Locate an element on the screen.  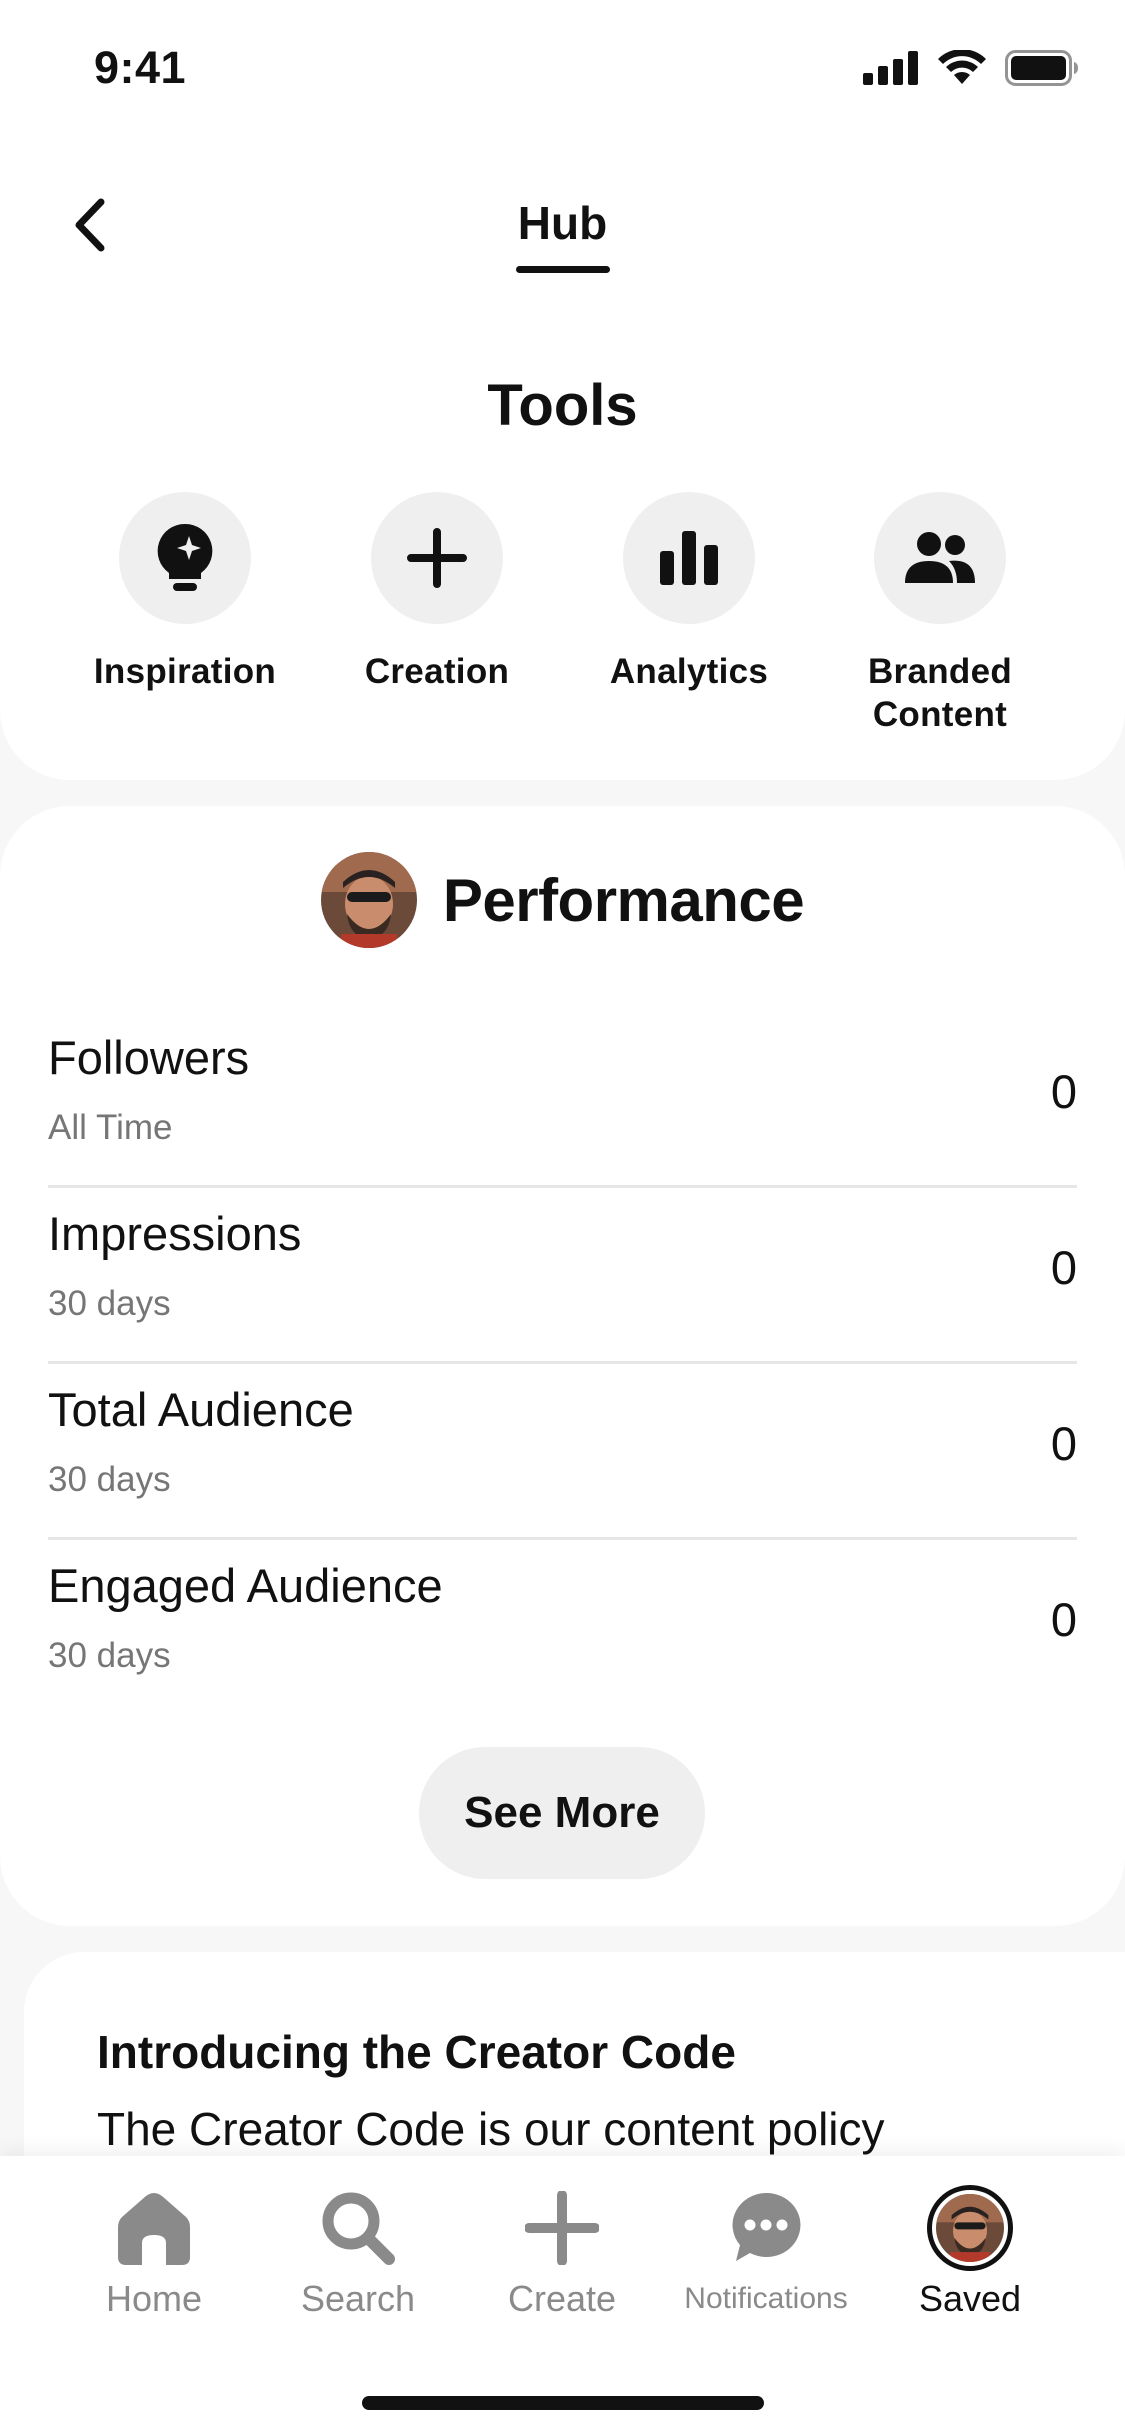
search-icon is located at coordinates (358, 2228).